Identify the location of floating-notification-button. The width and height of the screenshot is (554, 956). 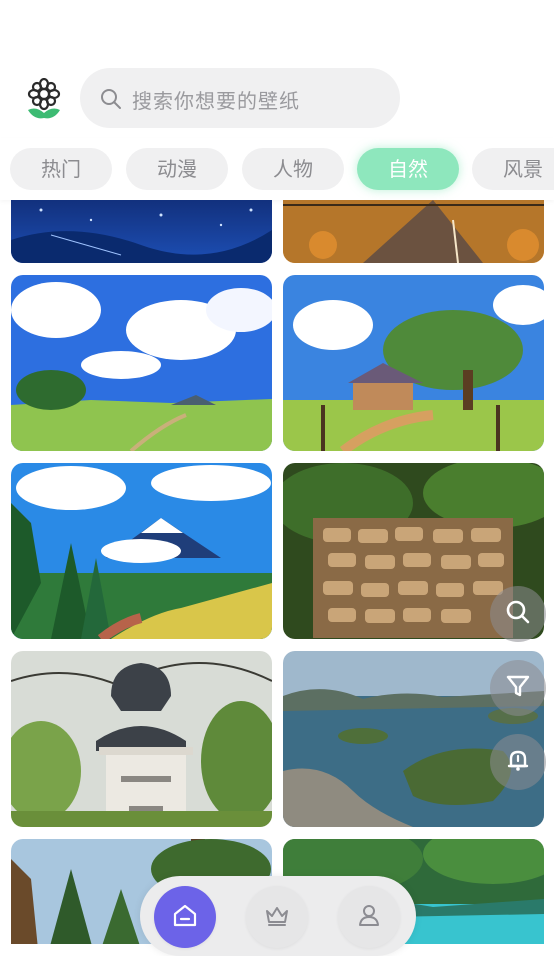
(518, 762).